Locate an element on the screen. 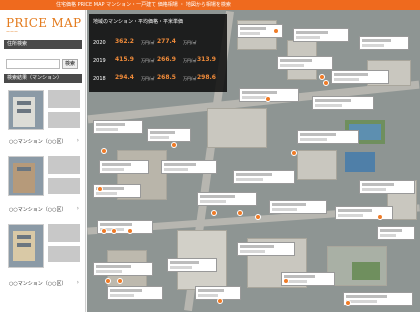  row-value-2: 266.9 is located at coordinates (166, 59).